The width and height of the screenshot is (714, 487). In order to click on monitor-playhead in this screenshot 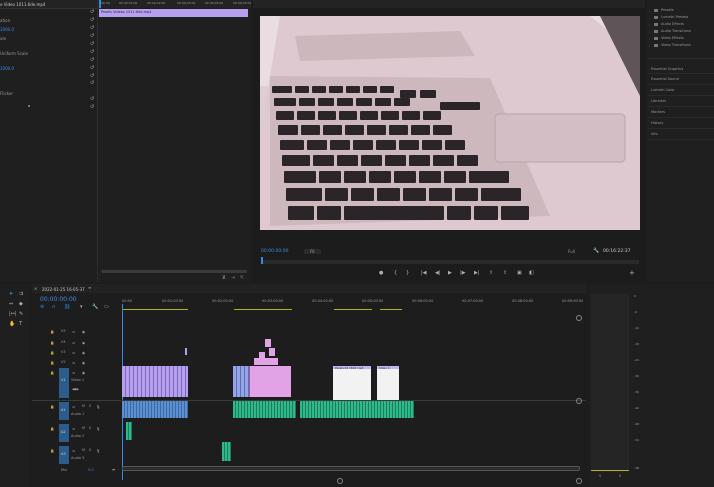, I will do `click(262, 260)`.